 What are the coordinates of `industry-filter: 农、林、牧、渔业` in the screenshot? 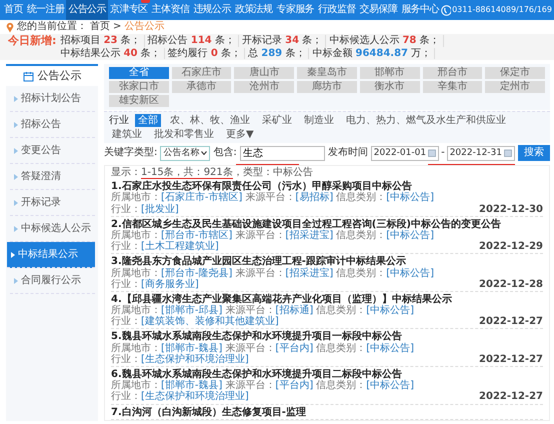 It's located at (210, 120).